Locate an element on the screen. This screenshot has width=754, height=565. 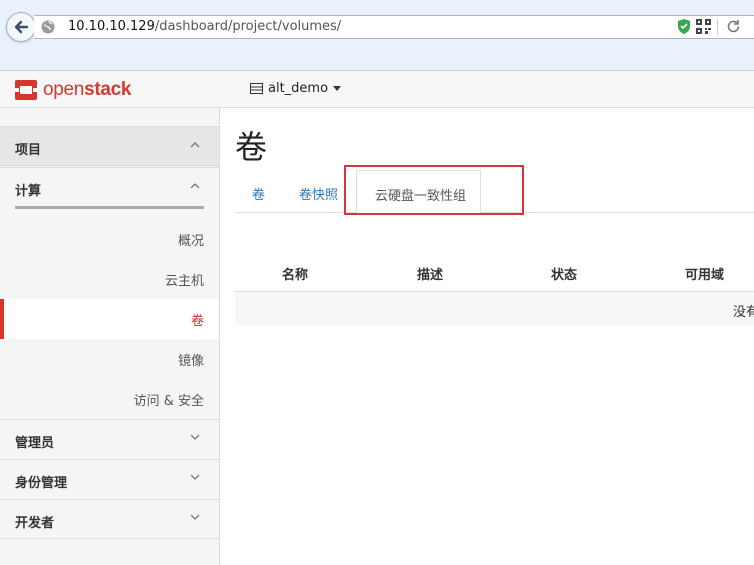
url-text: 10.10.10.129/dashboard/project/volumes/ is located at coordinates (205, 26).